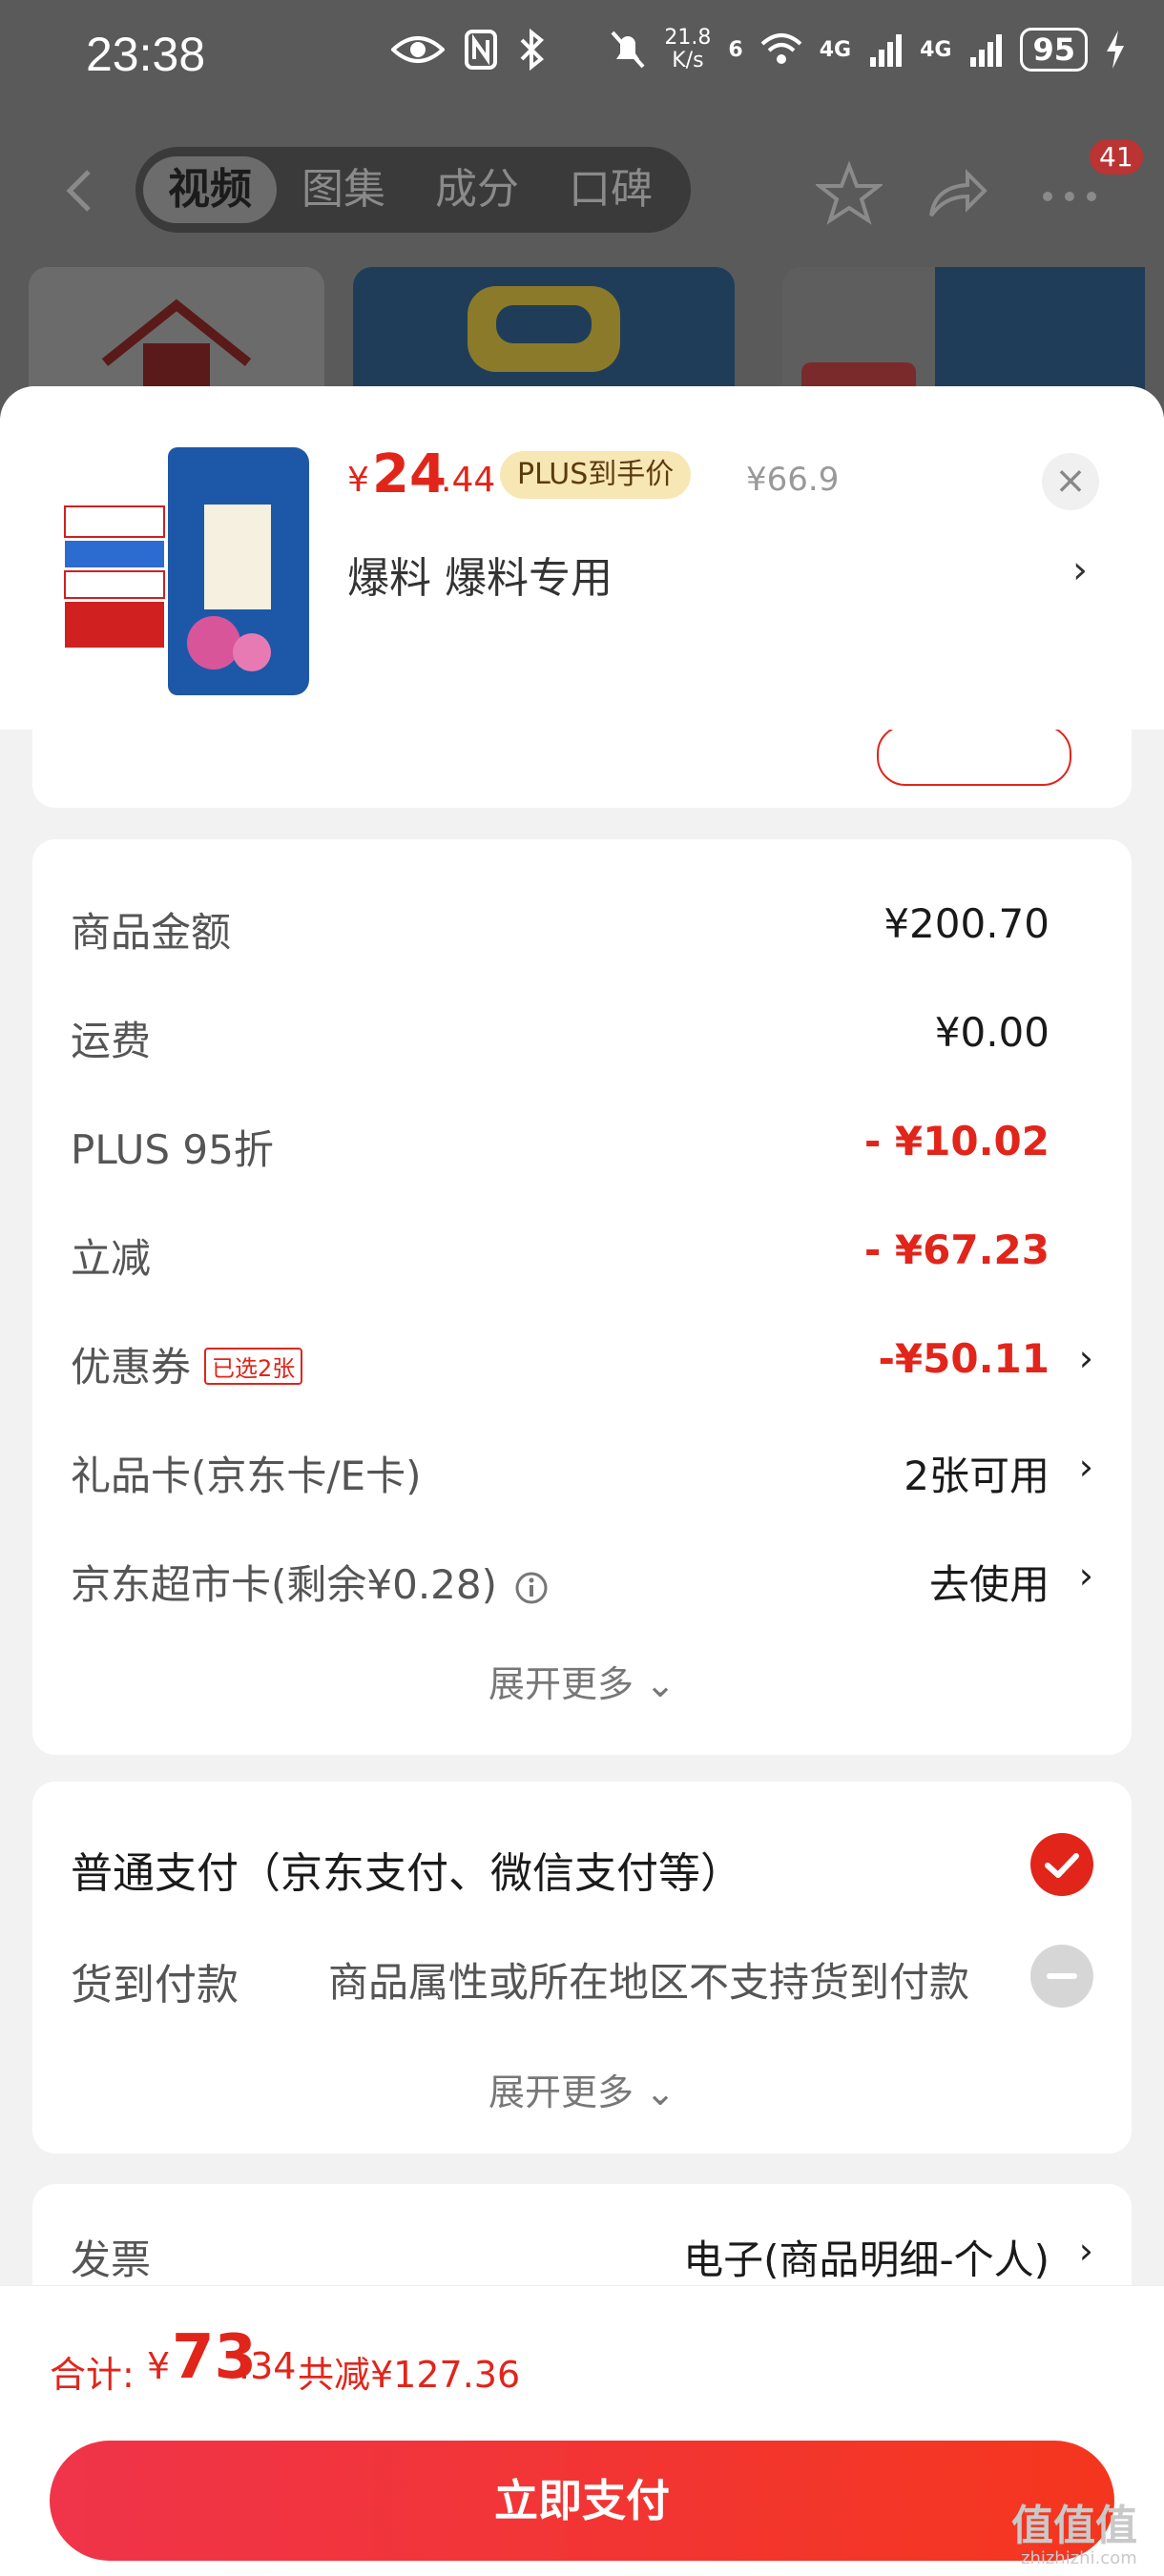 Image resolution: width=1164 pixels, height=2576 pixels. Describe the element at coordinates (112, 1258) in the screenshot. I see `summary-label: 立减` at that location.